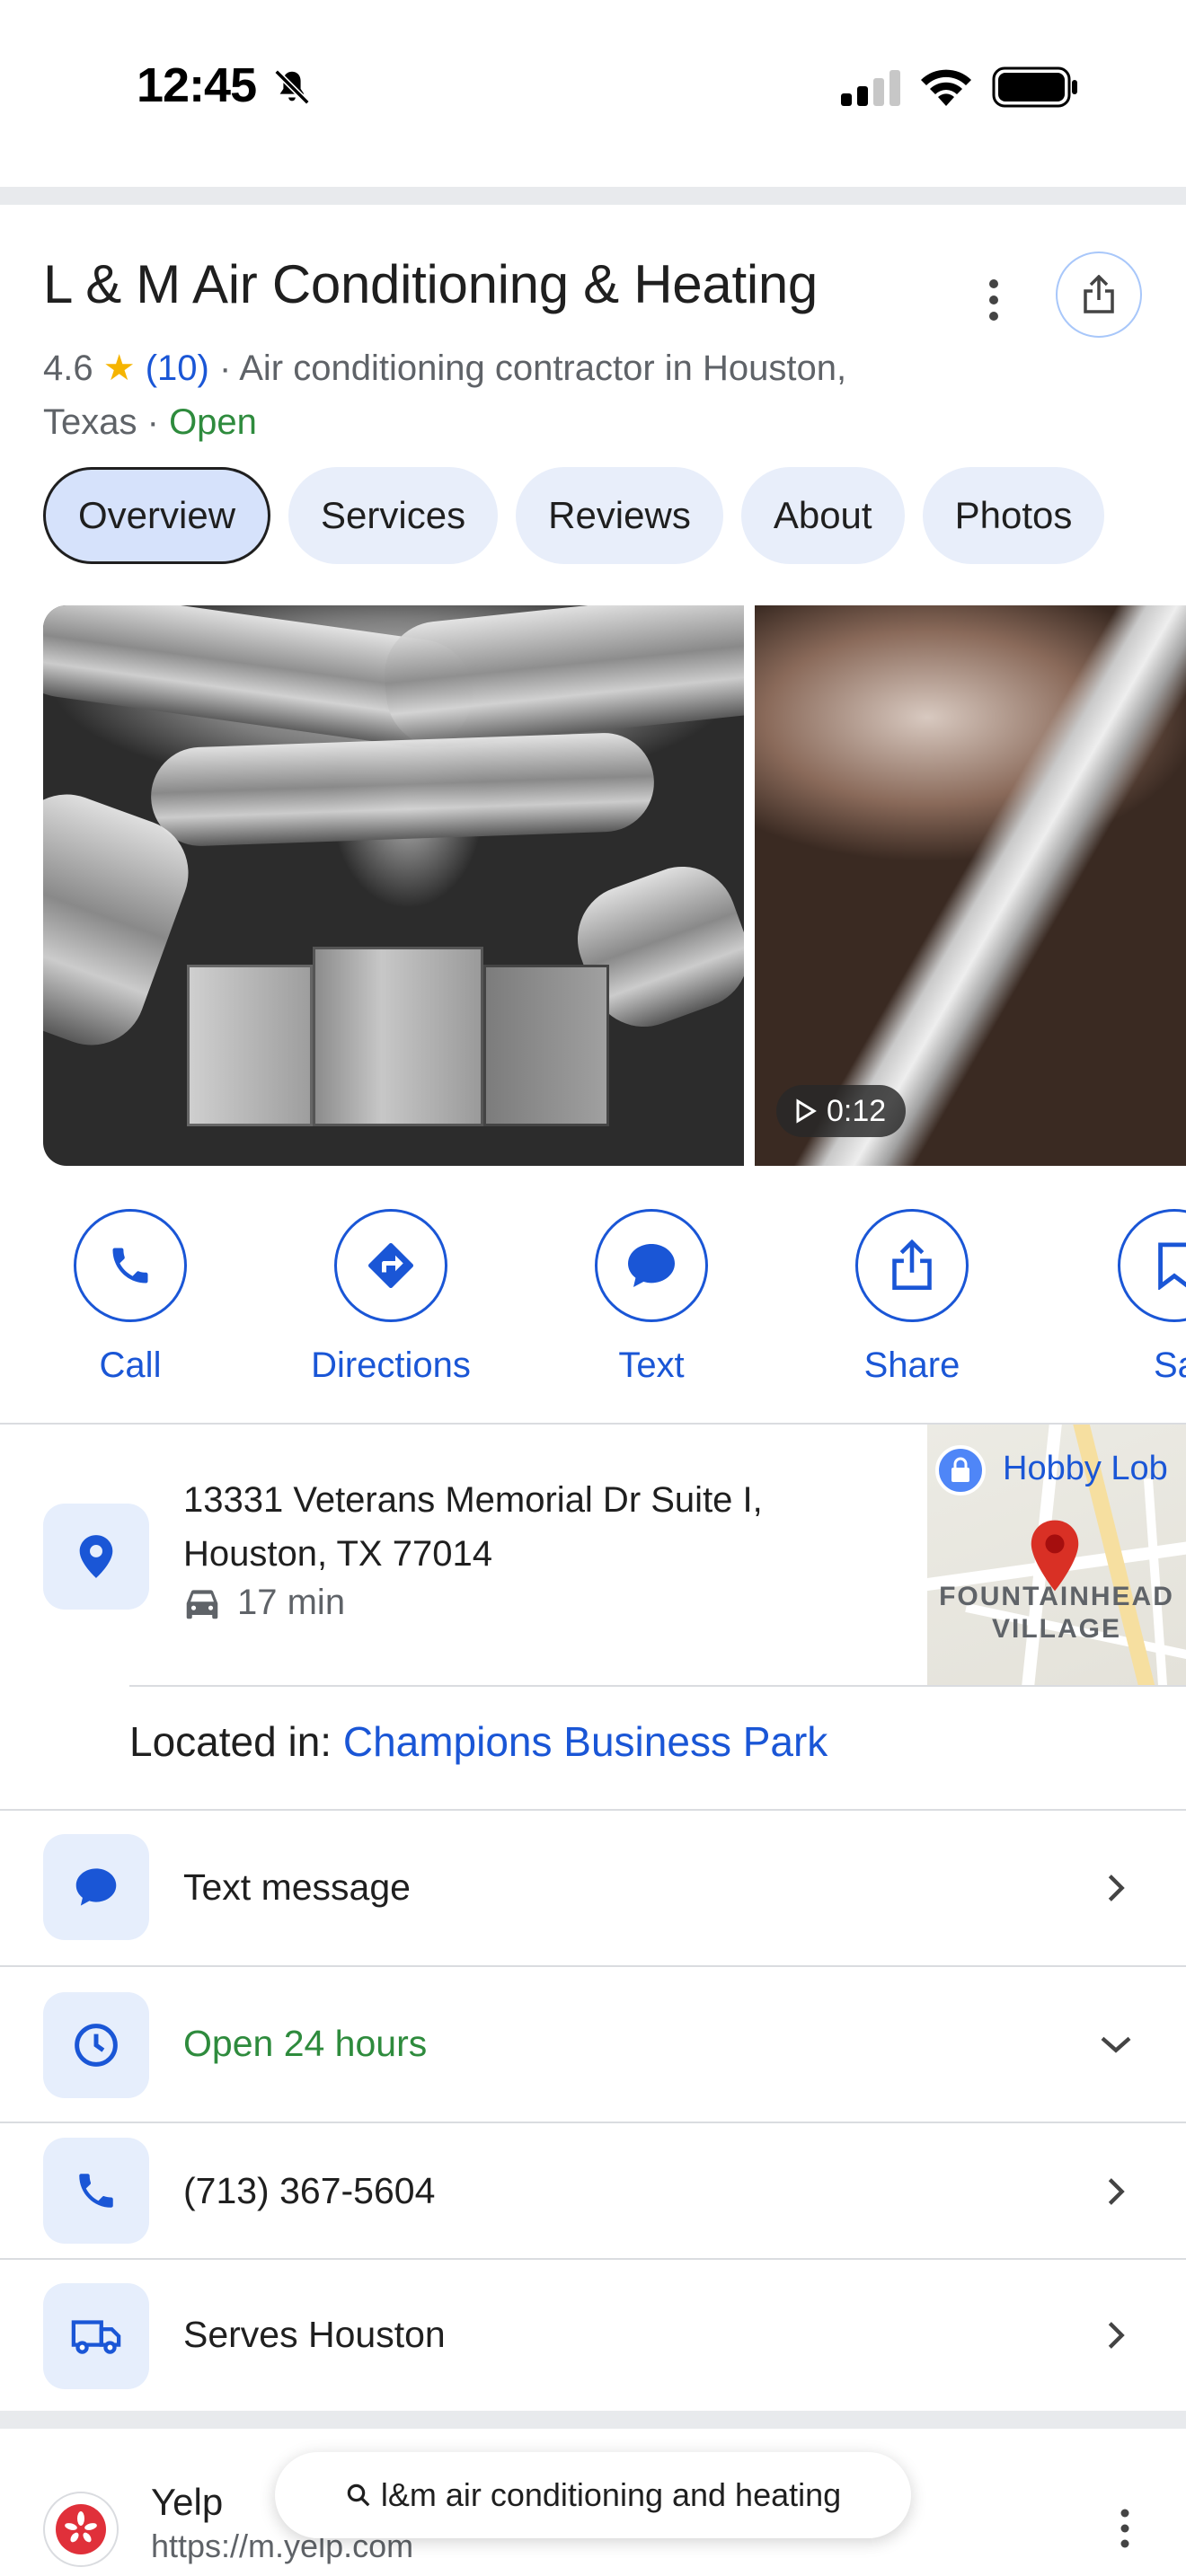 The width and height of the screenshot is (1186, 2576). What do you see at coordinates (1116, 2044) in the screenshot?
I see `chevron-down-icon` at bounding box center [1116, 2044].